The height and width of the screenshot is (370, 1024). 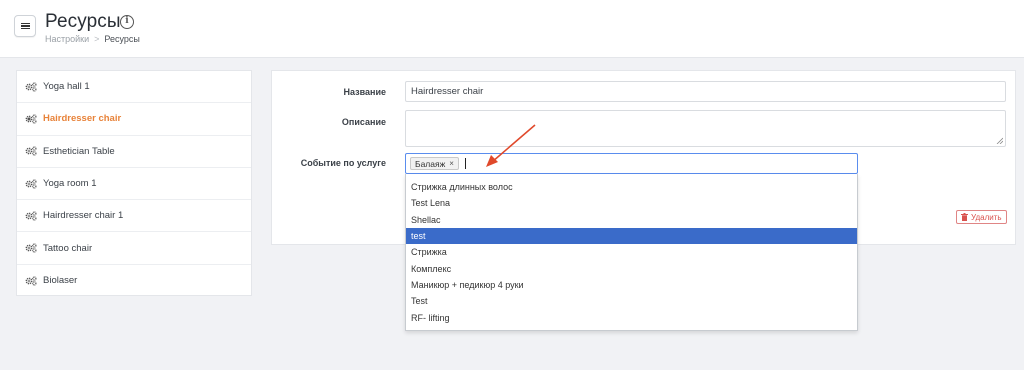 I want to click on breadcrumb-current: Ресурсы, so click(x=122, y=39).